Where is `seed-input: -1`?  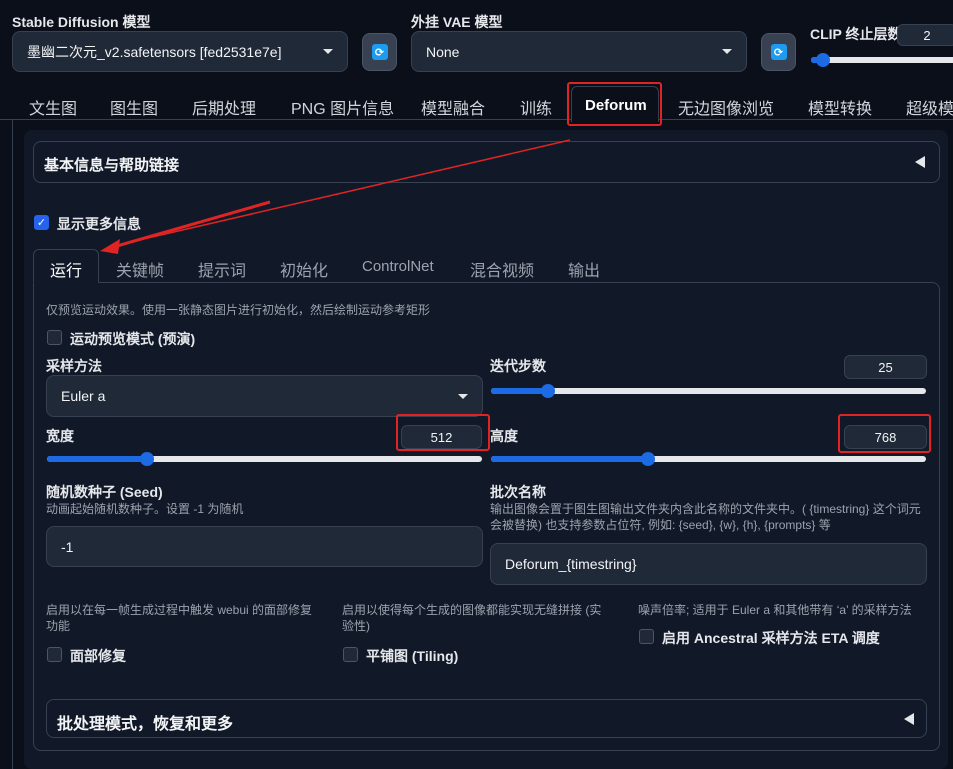
seed-input: -1 is located at coordinates (264, 546).